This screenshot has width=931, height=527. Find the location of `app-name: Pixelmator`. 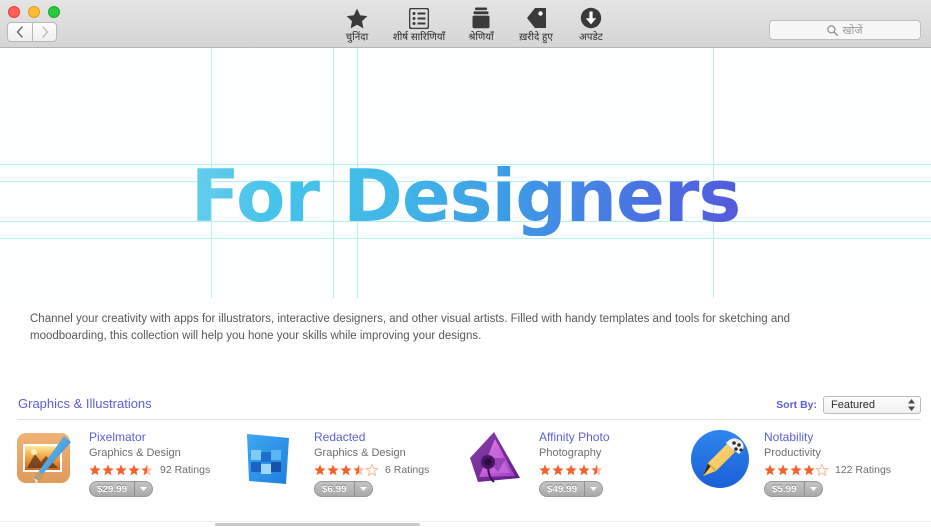

app-name: Pixelmator is located at coordinates (149, 437).